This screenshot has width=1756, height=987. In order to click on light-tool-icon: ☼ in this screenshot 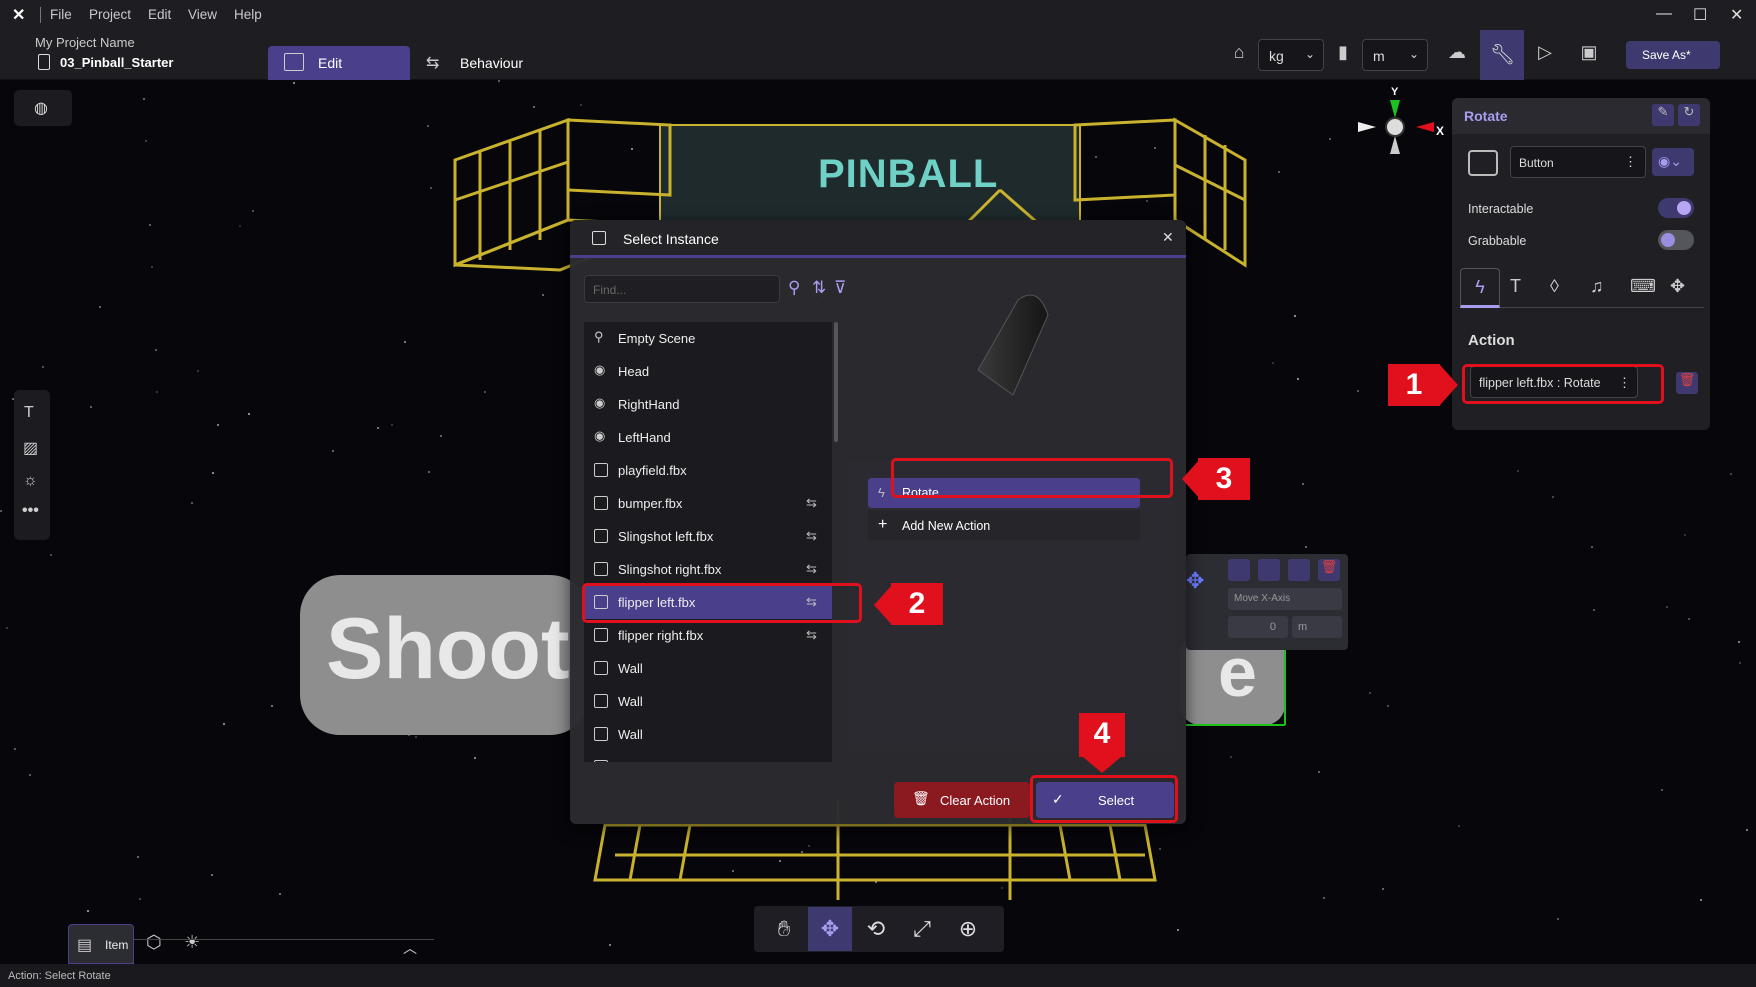, I will do `click(30, 481)`.